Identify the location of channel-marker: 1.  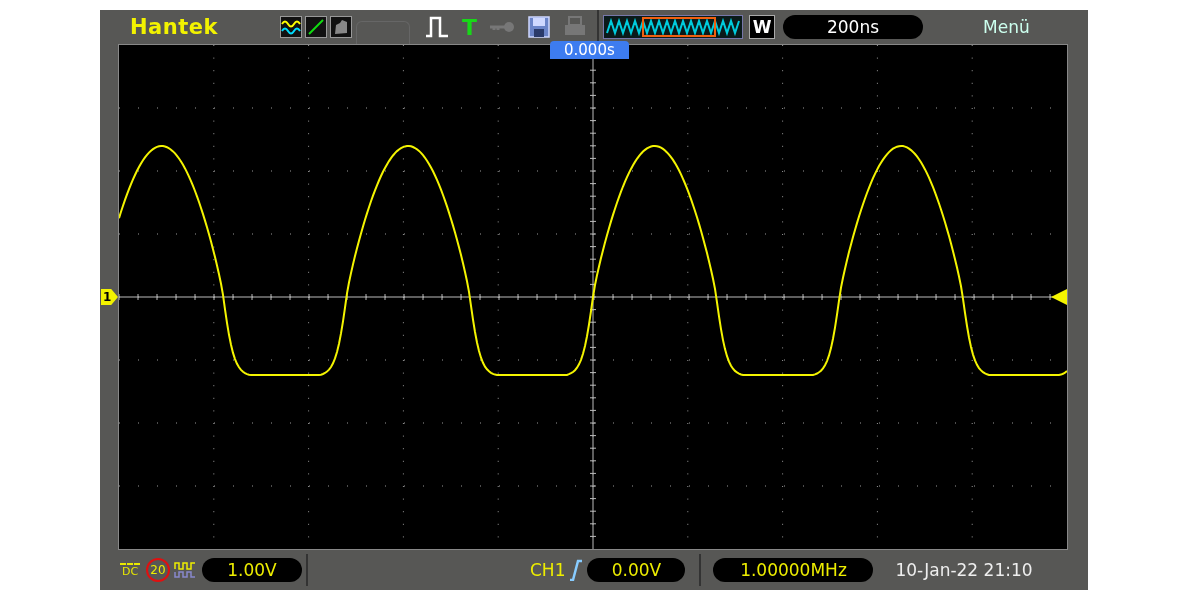
(109, 297).